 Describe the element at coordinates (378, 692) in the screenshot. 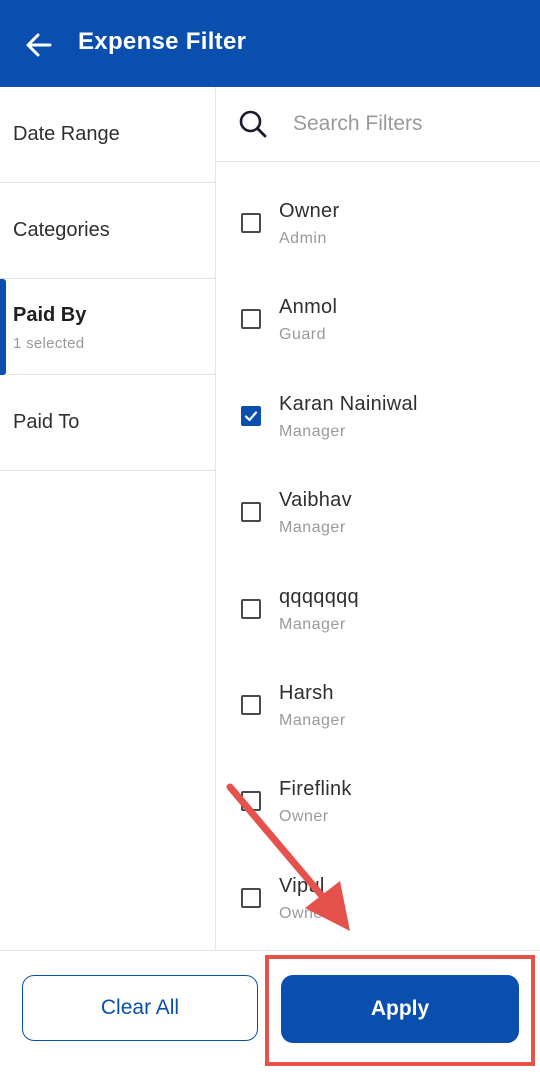

I see `list-item: Harsh Manager` at that location.